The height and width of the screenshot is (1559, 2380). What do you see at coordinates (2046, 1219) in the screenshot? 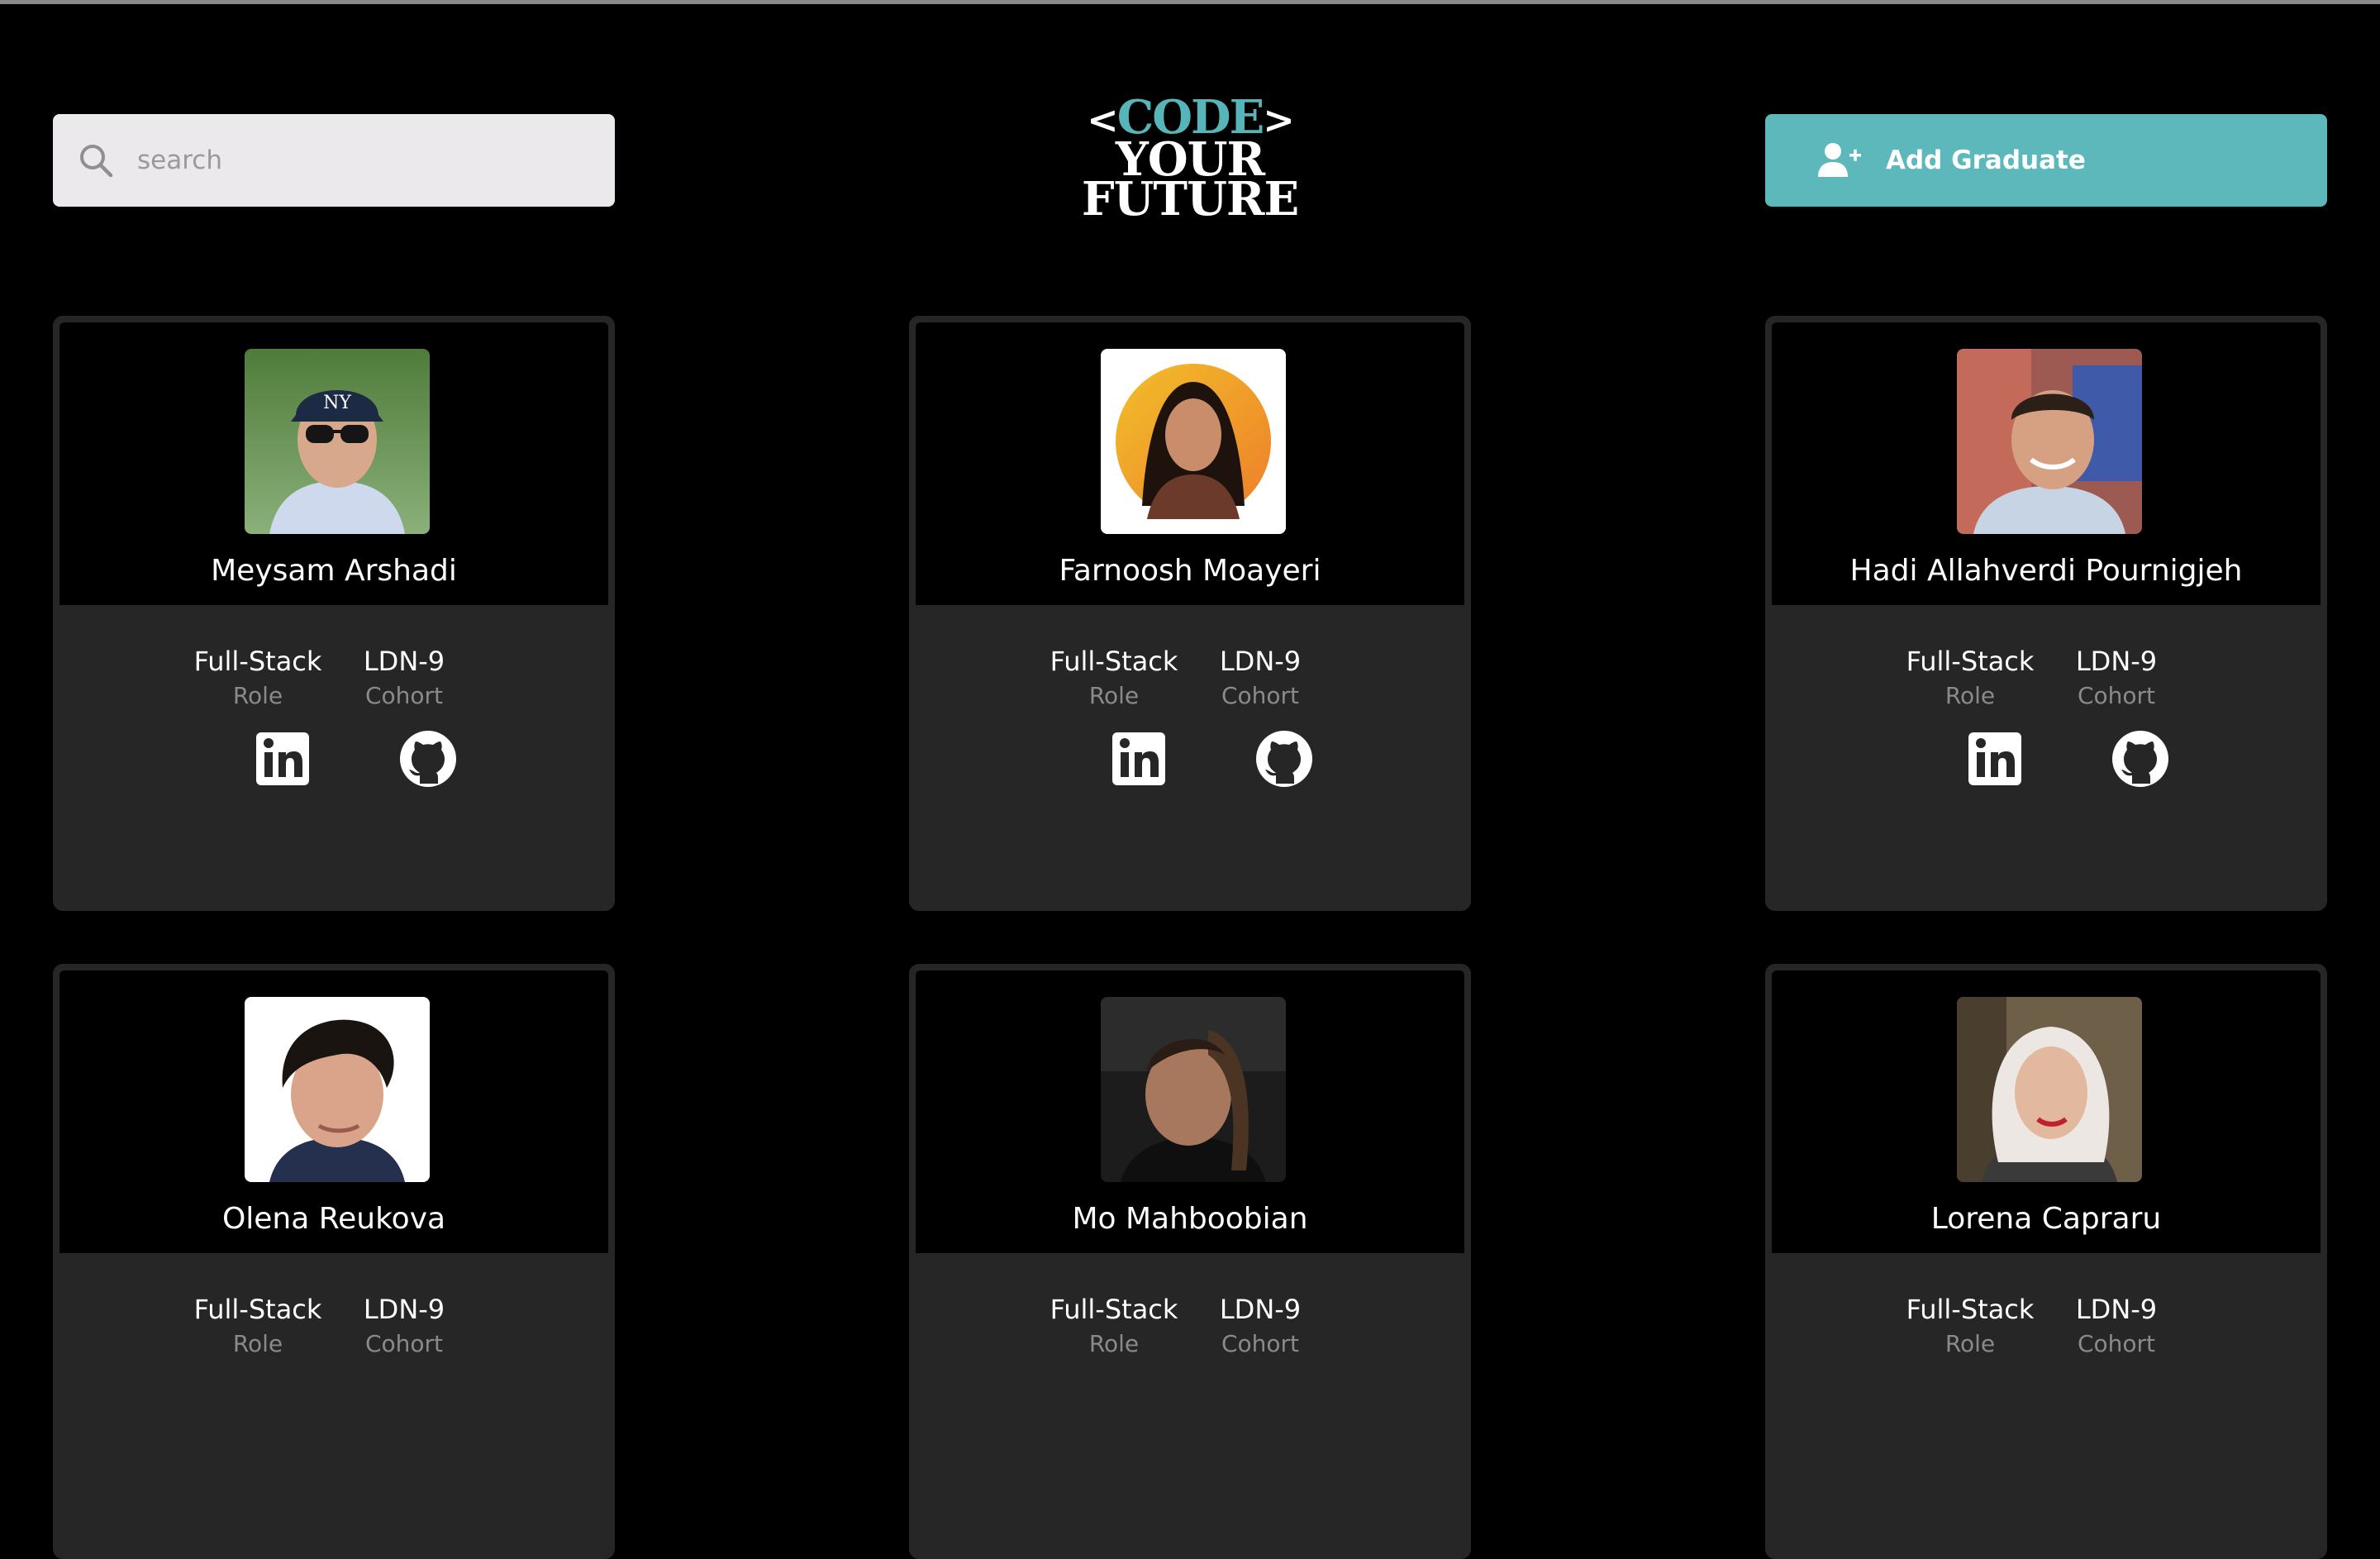
I see `graduate-name: Lorena Capraru` at bounding box center [2046, 1219].